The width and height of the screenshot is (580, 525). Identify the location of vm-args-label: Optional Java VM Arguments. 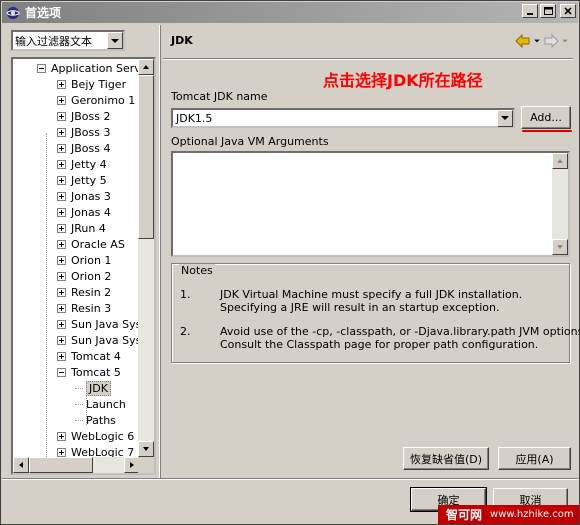
(250, 141).